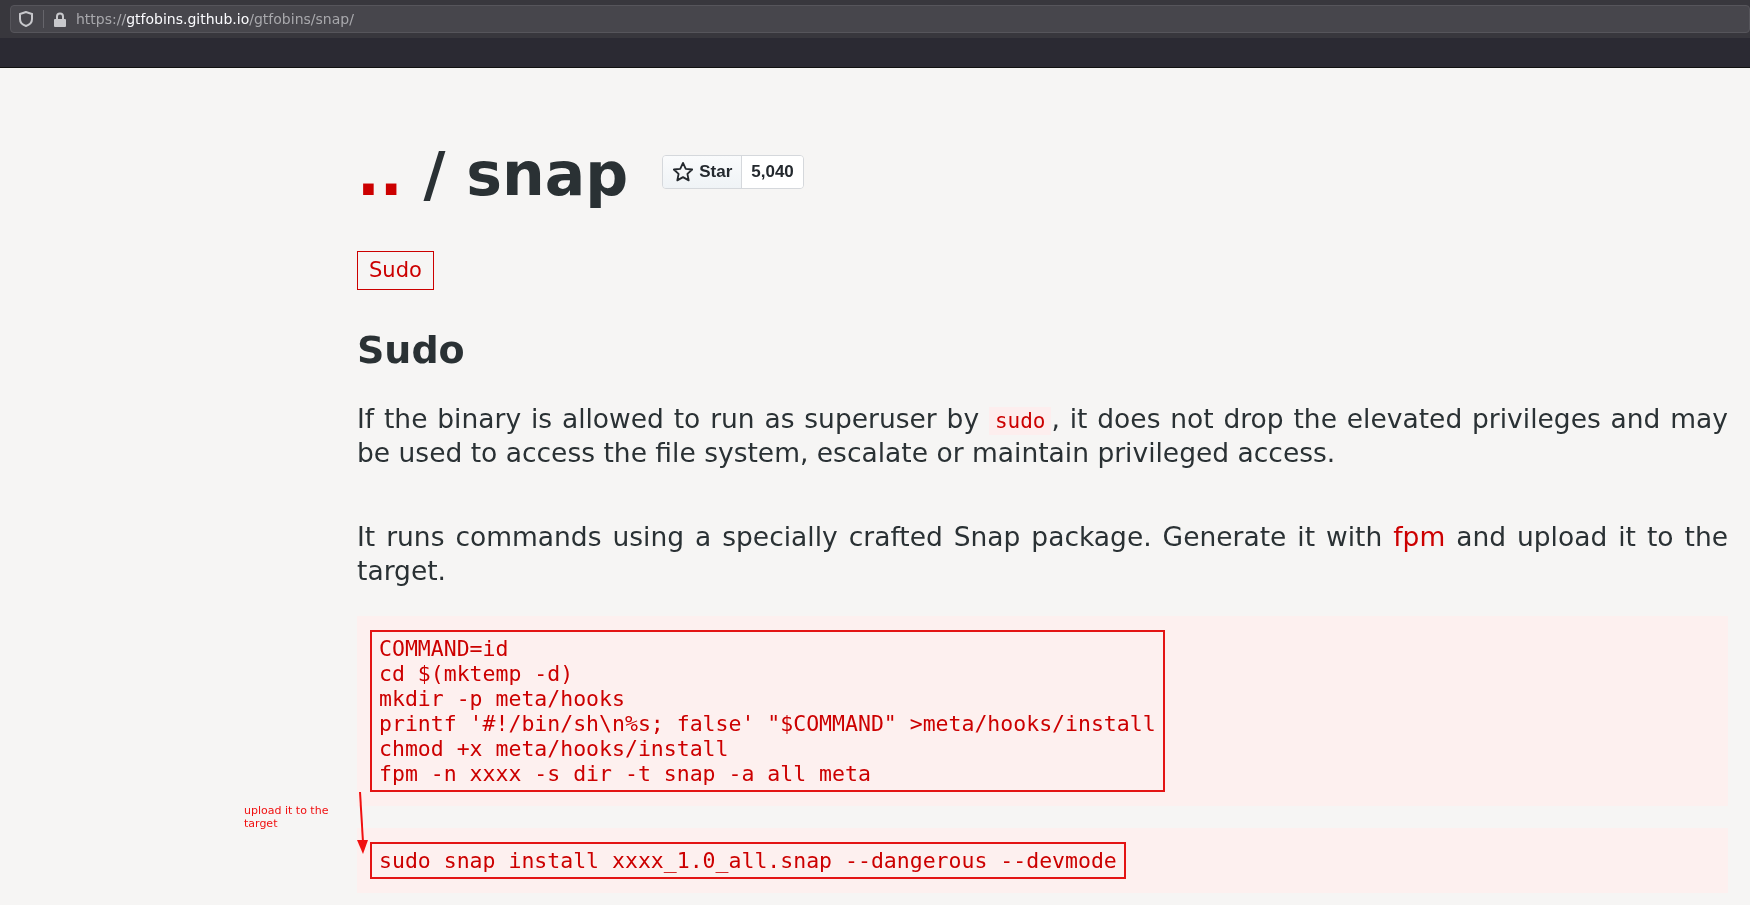 The image size is (1750, 905). What do you see at coordinates (493, 174) in the screenshot?
I see `page-title: .. / snap` at bounding box center [493, 174].